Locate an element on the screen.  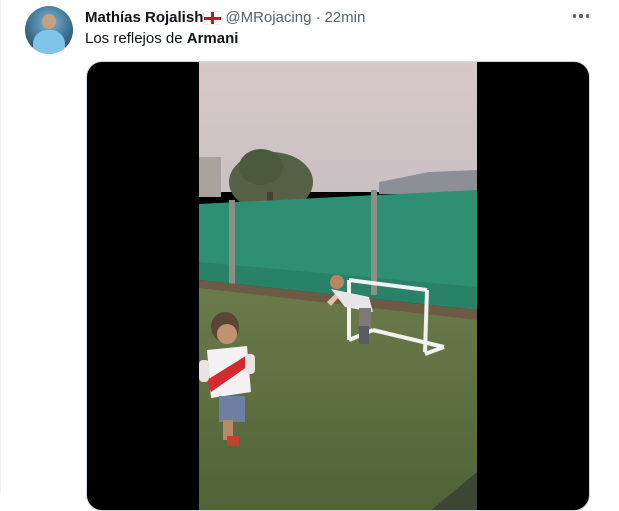
more-options-button is located at coordinates (581, 16).